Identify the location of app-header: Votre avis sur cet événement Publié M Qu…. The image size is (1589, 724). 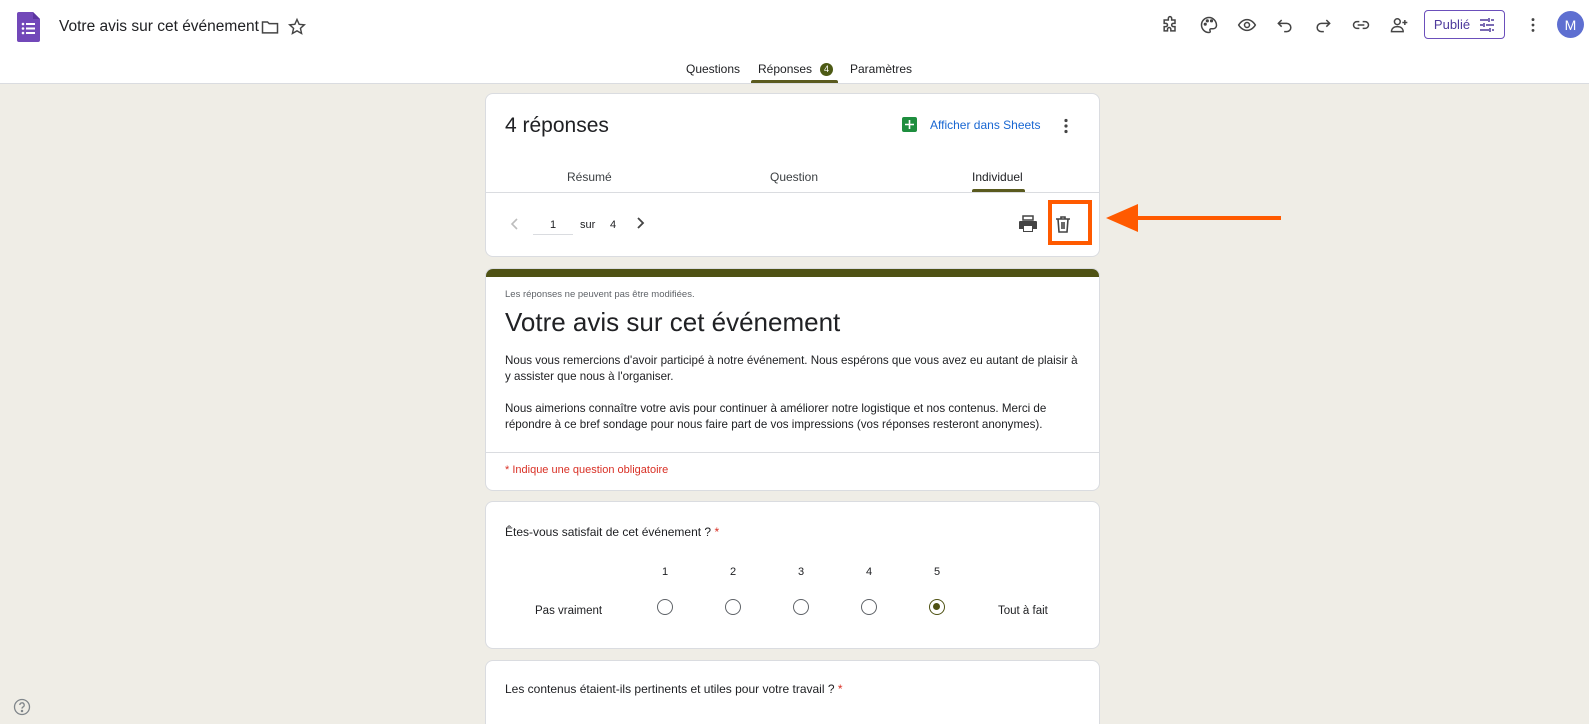
(794, 42).